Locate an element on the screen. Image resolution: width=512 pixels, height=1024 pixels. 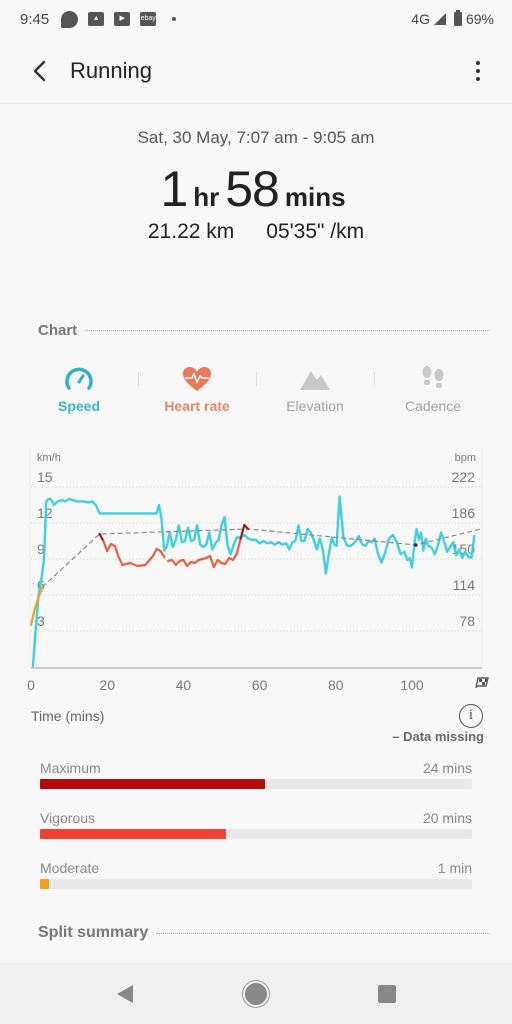
chevron-left-icon is located at coordinates (39, 70).